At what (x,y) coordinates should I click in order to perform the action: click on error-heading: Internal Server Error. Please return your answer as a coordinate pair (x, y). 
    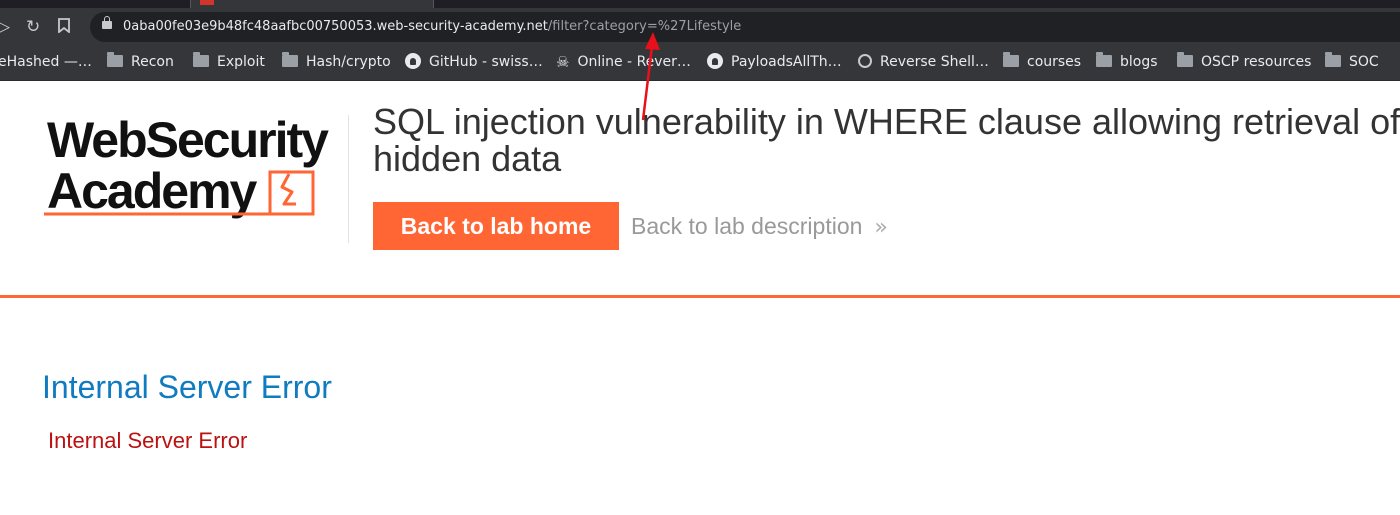
    Looking at the image, I should click on (187, 387).